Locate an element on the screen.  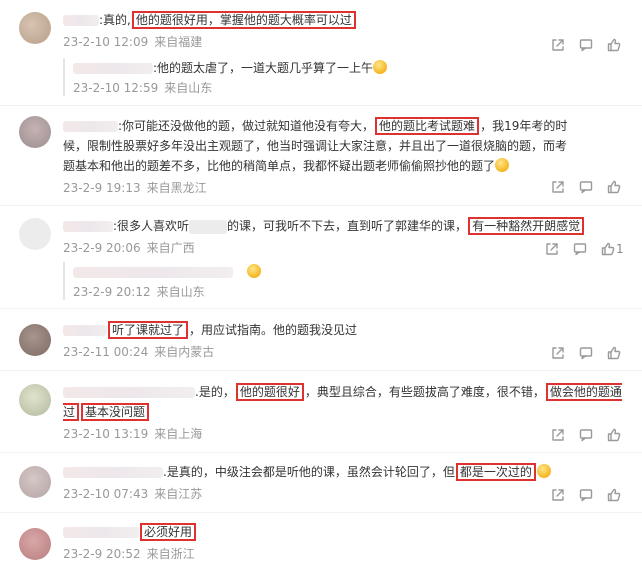
comment-date: 23-2-9 20:06 is located at coordinates (102, 248).